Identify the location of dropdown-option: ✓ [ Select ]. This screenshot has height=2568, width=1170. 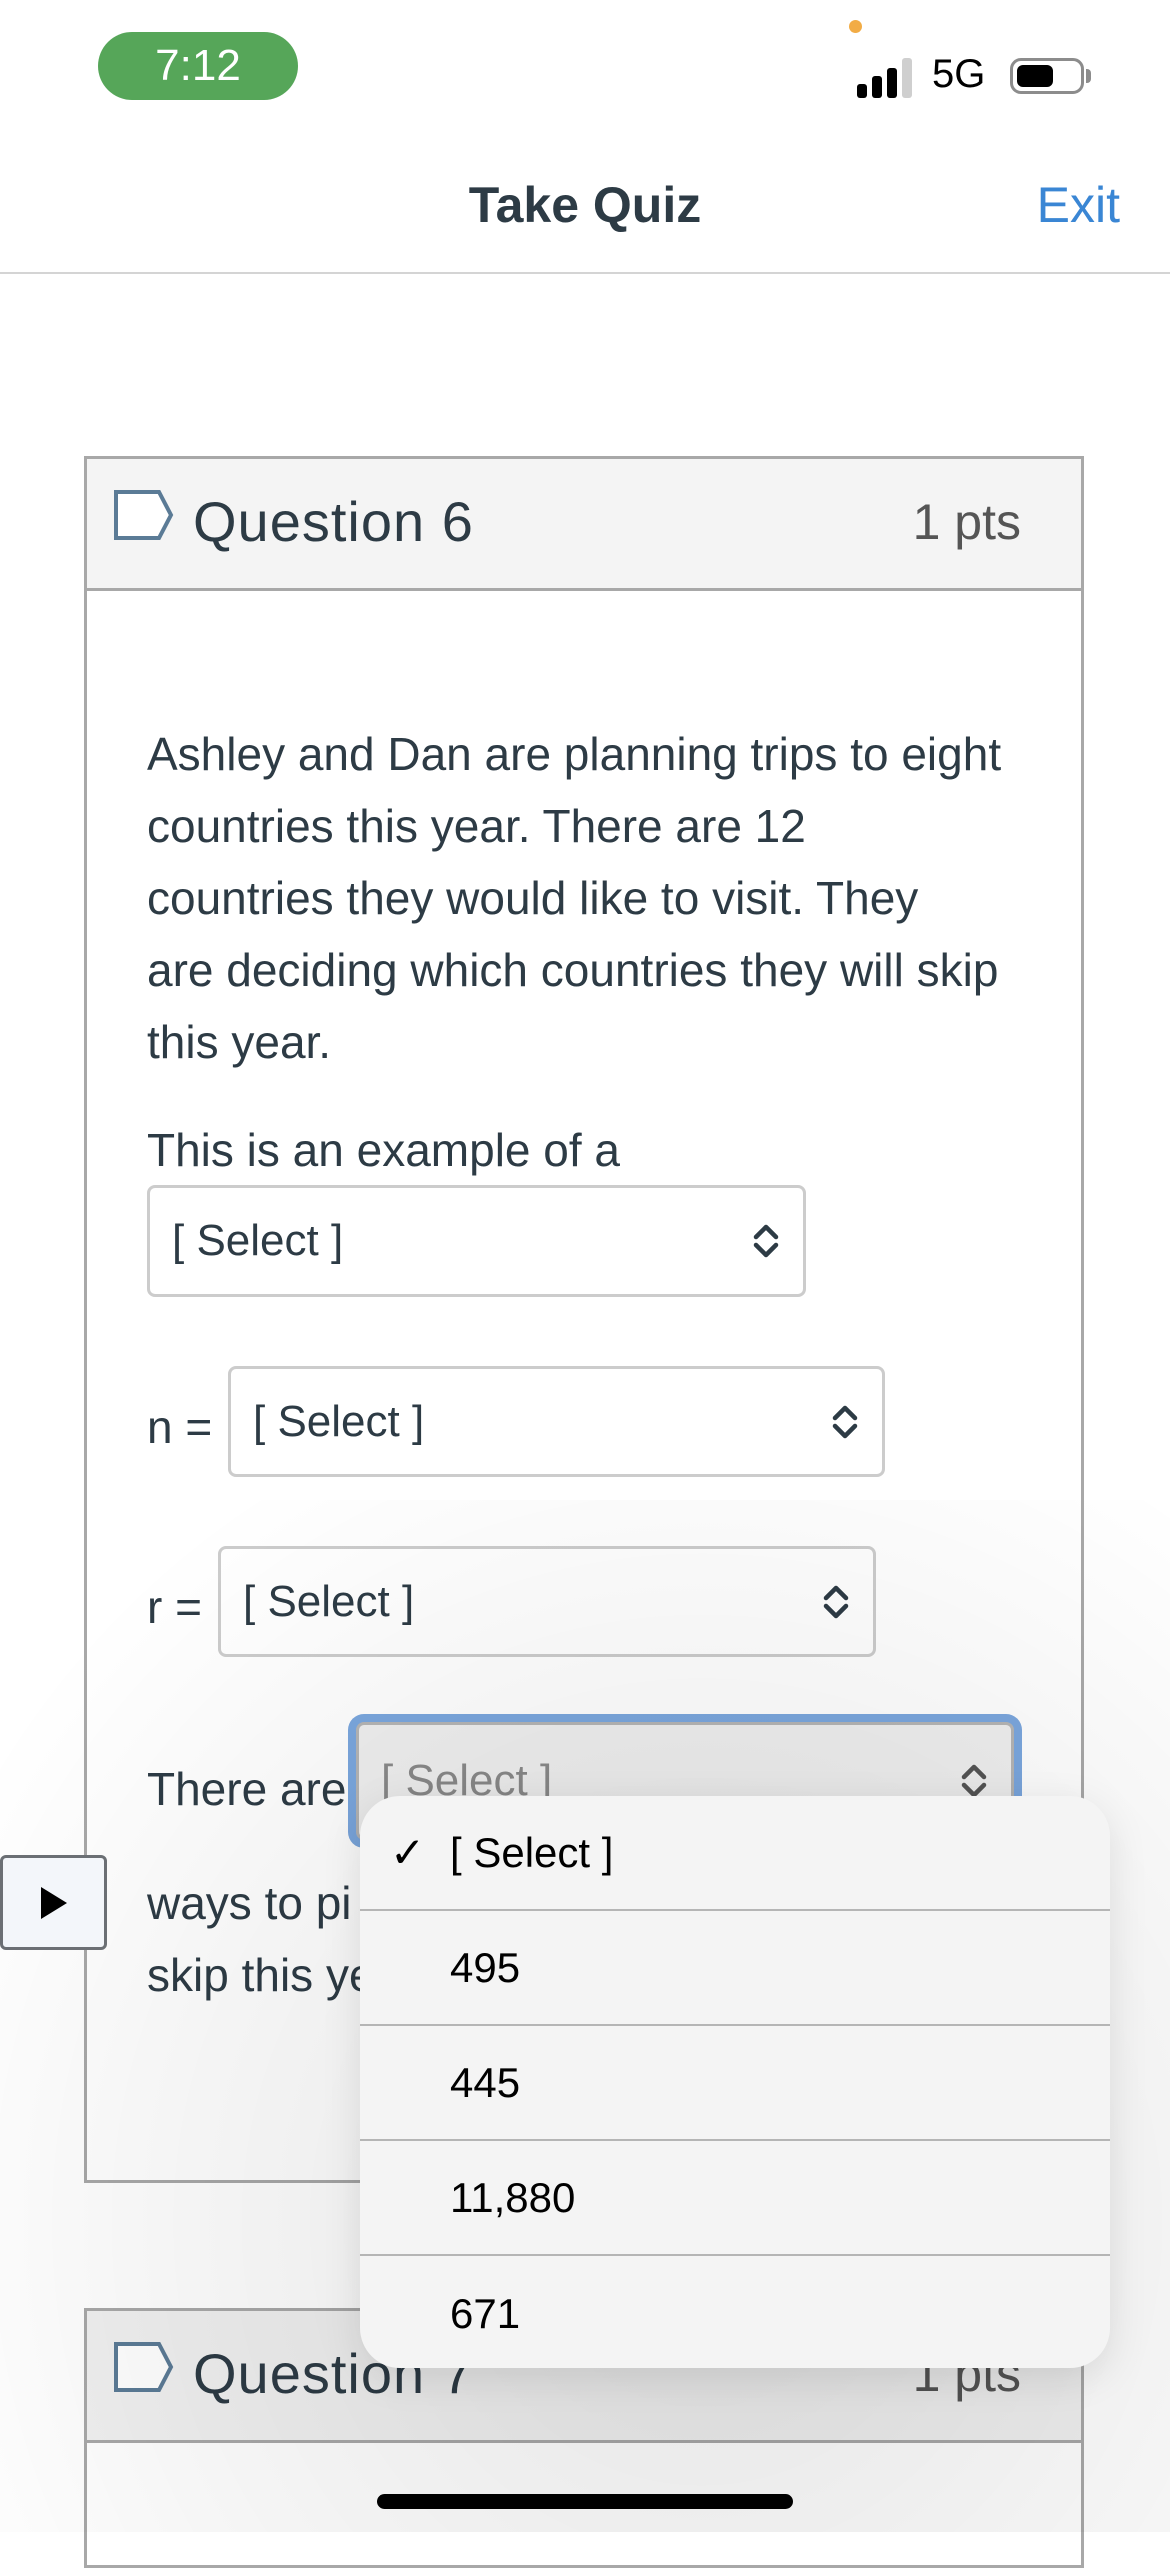
(735, 1853).